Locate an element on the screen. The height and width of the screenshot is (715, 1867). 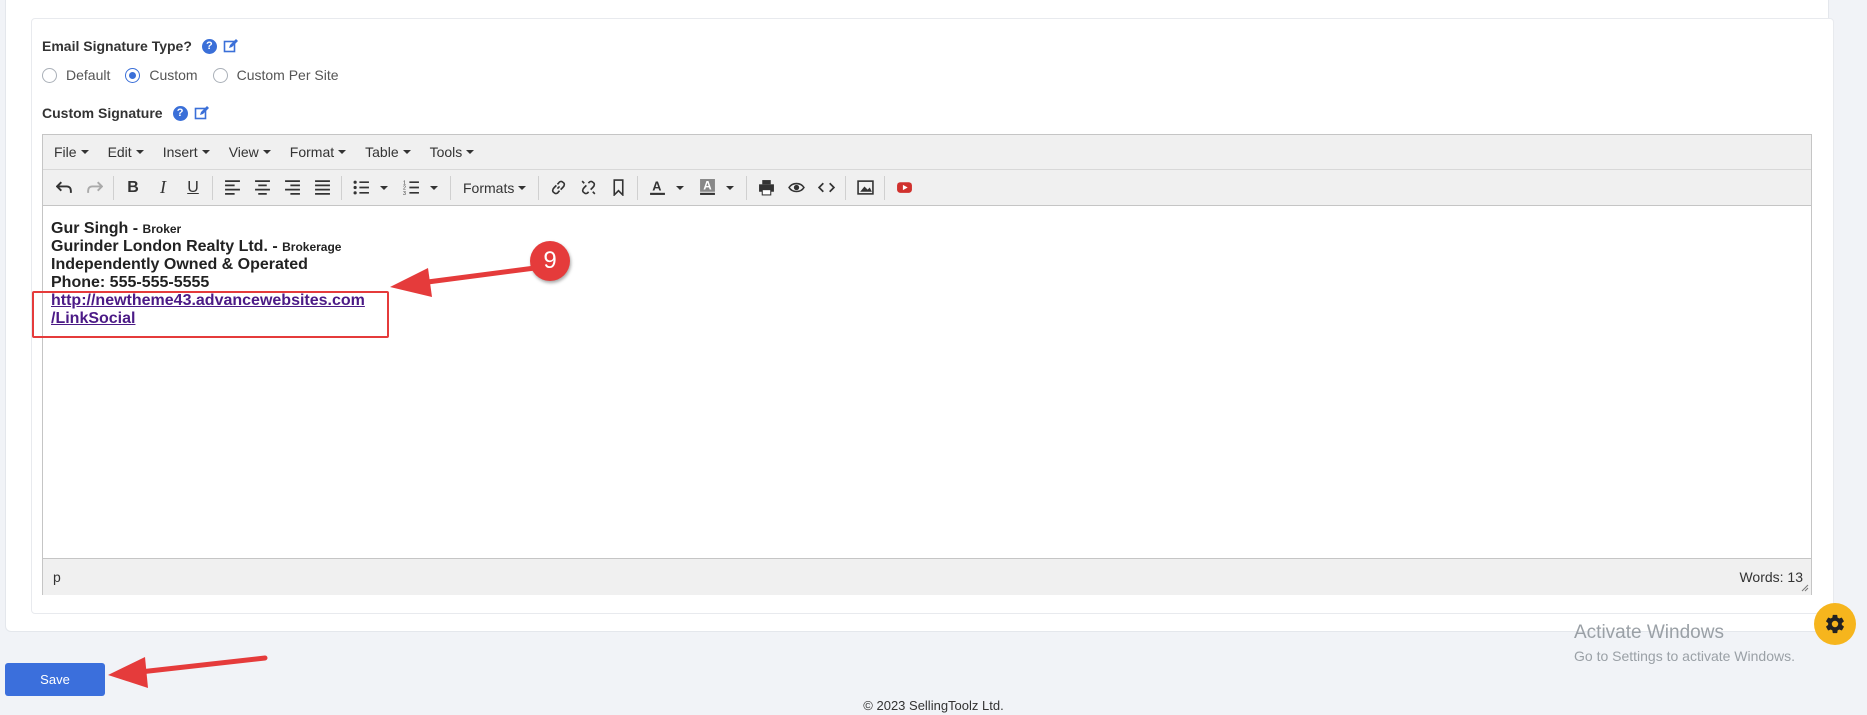
background-color-icon: A is located at coordinates (707, 188).